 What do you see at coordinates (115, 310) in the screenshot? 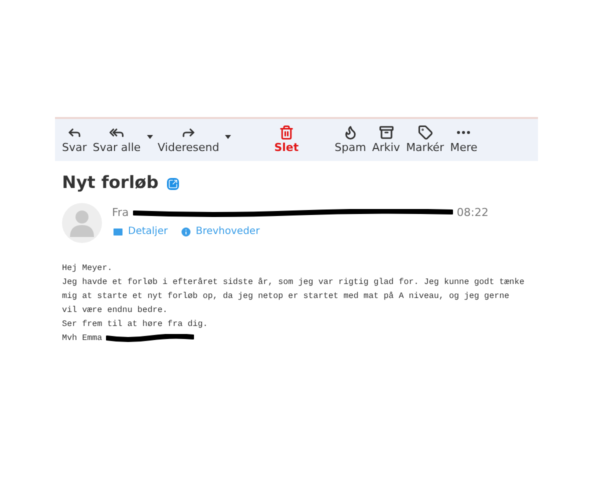
I see `message-line: vil være endnu bedre.` at bounding box center [115, 310].